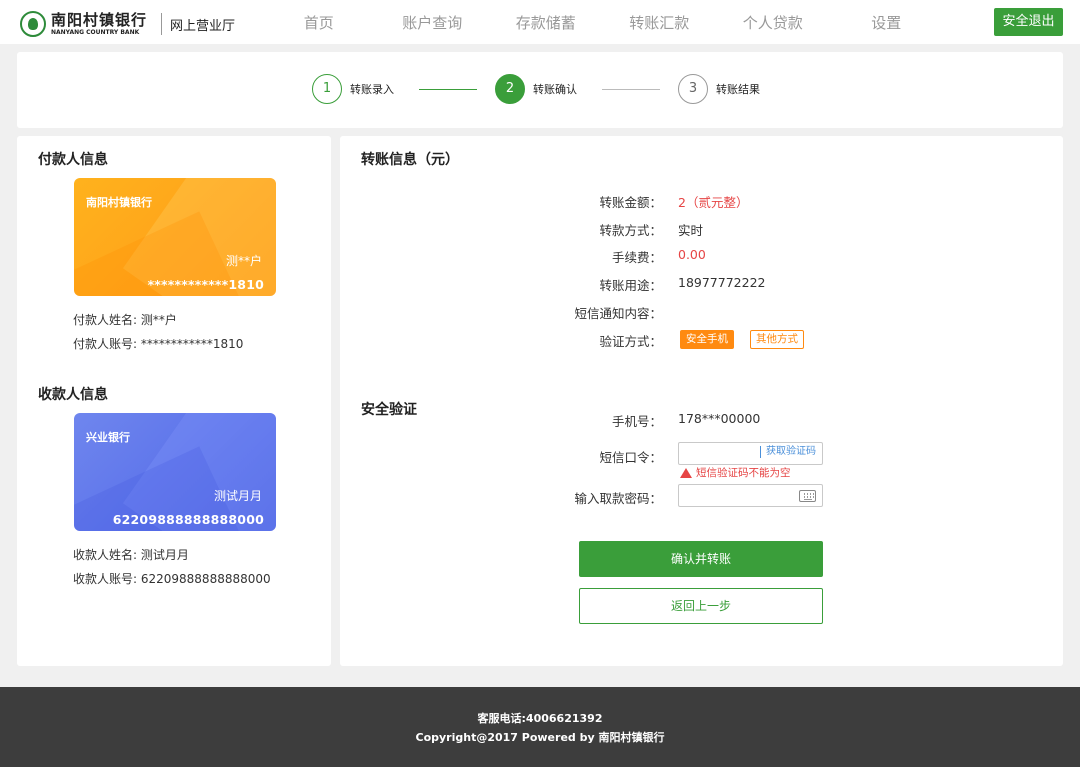 The width and height of the screenshot is (1080, 767). I want to click on step-1: 1 转账录入, so click(353, 89).